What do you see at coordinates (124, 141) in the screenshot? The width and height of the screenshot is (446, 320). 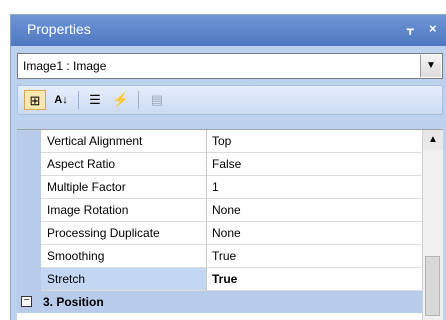 I see `property-name: Vertical Alignment` at bounding box center [124, 141].